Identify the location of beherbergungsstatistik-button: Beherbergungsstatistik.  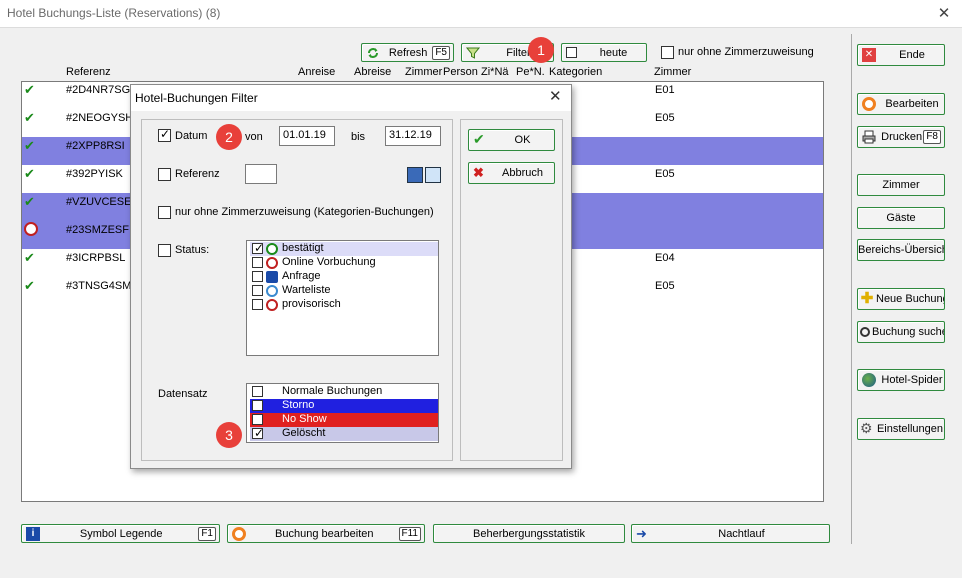
(529, 533).